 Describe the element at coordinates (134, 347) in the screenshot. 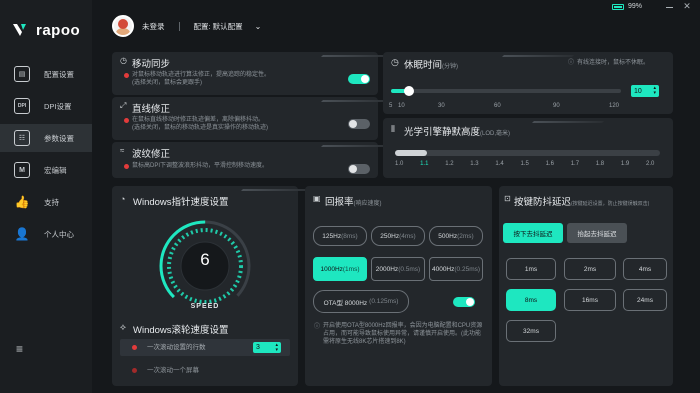

I see `radio-selected-icon` at that location.